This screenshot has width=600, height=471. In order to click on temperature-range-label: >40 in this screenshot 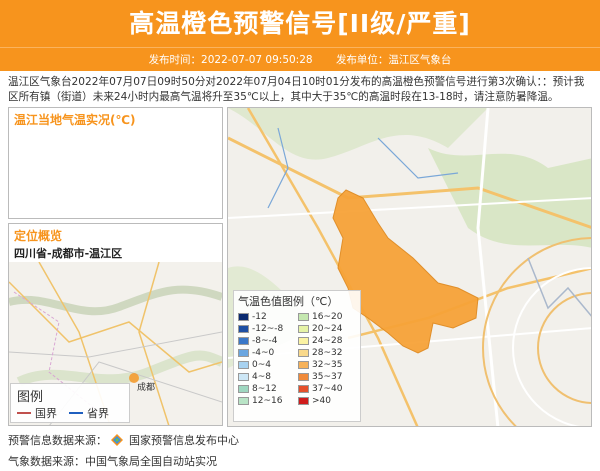, I will do `click(321, 401)`.